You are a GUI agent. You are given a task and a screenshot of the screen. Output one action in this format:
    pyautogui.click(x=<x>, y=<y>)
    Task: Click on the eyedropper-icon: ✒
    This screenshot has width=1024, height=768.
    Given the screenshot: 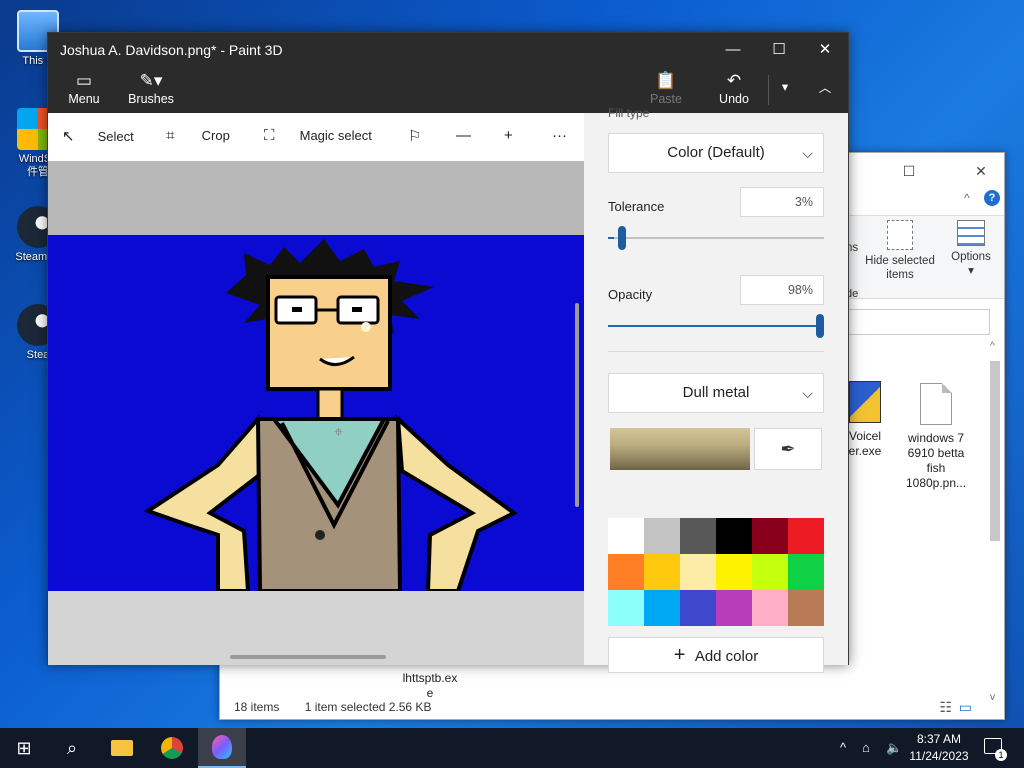 What is the action you would take?
    pyautogui.click(x=788, y=449)
    